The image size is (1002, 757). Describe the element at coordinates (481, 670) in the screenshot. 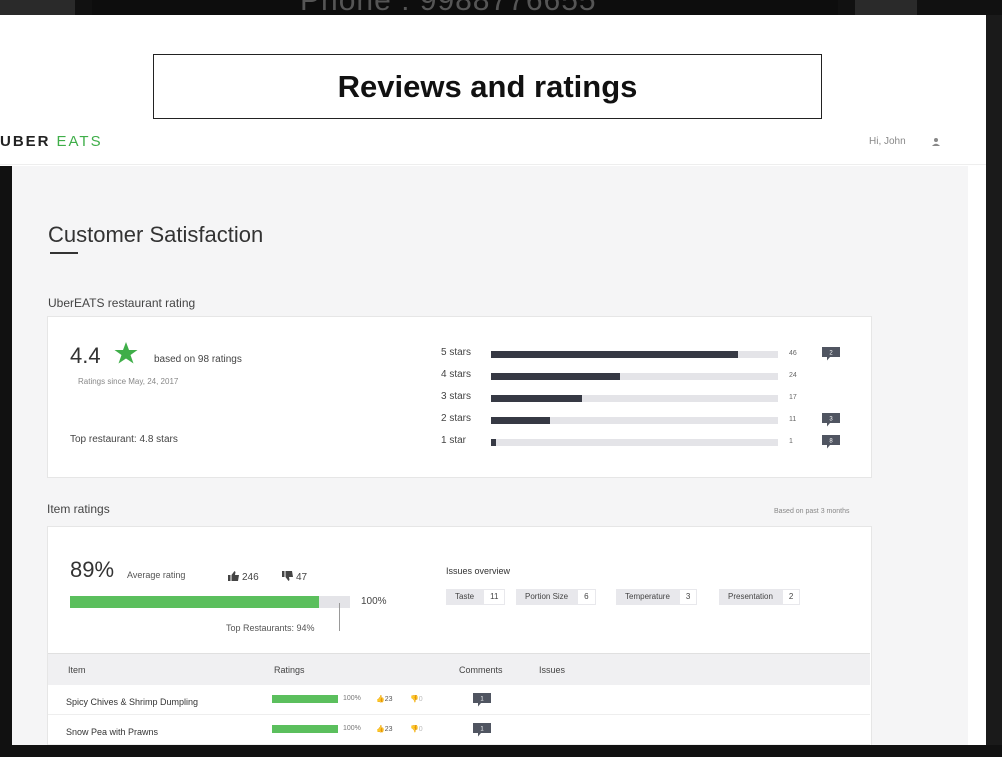

I see `column-comments: Comments` at that location.